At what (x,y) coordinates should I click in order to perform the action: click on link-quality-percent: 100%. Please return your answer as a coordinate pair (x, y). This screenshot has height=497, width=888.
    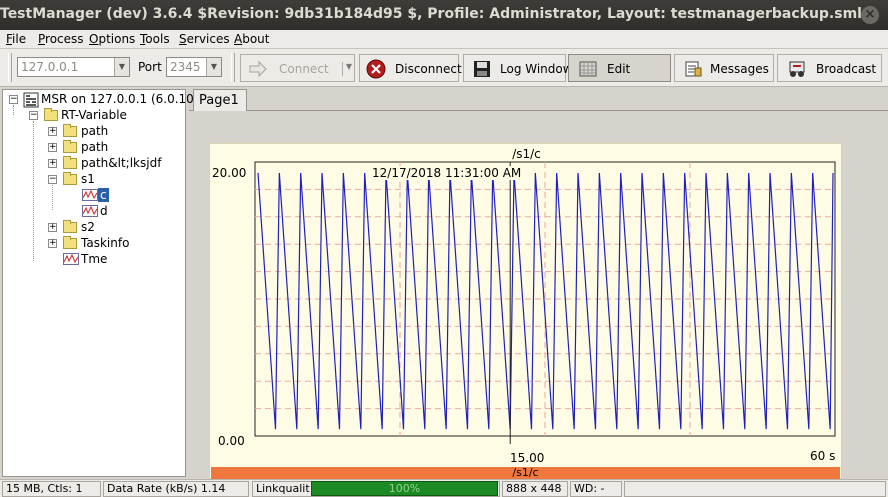
    Looking at the image, I should click on (404, 488).